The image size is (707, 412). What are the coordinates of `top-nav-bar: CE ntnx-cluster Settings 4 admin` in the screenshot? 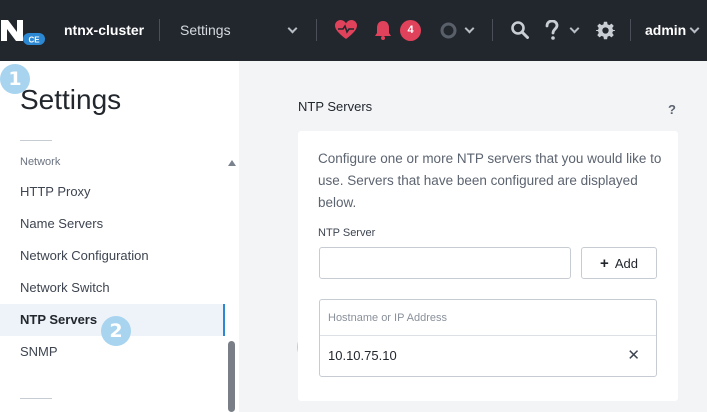 It's located at (353, 30).